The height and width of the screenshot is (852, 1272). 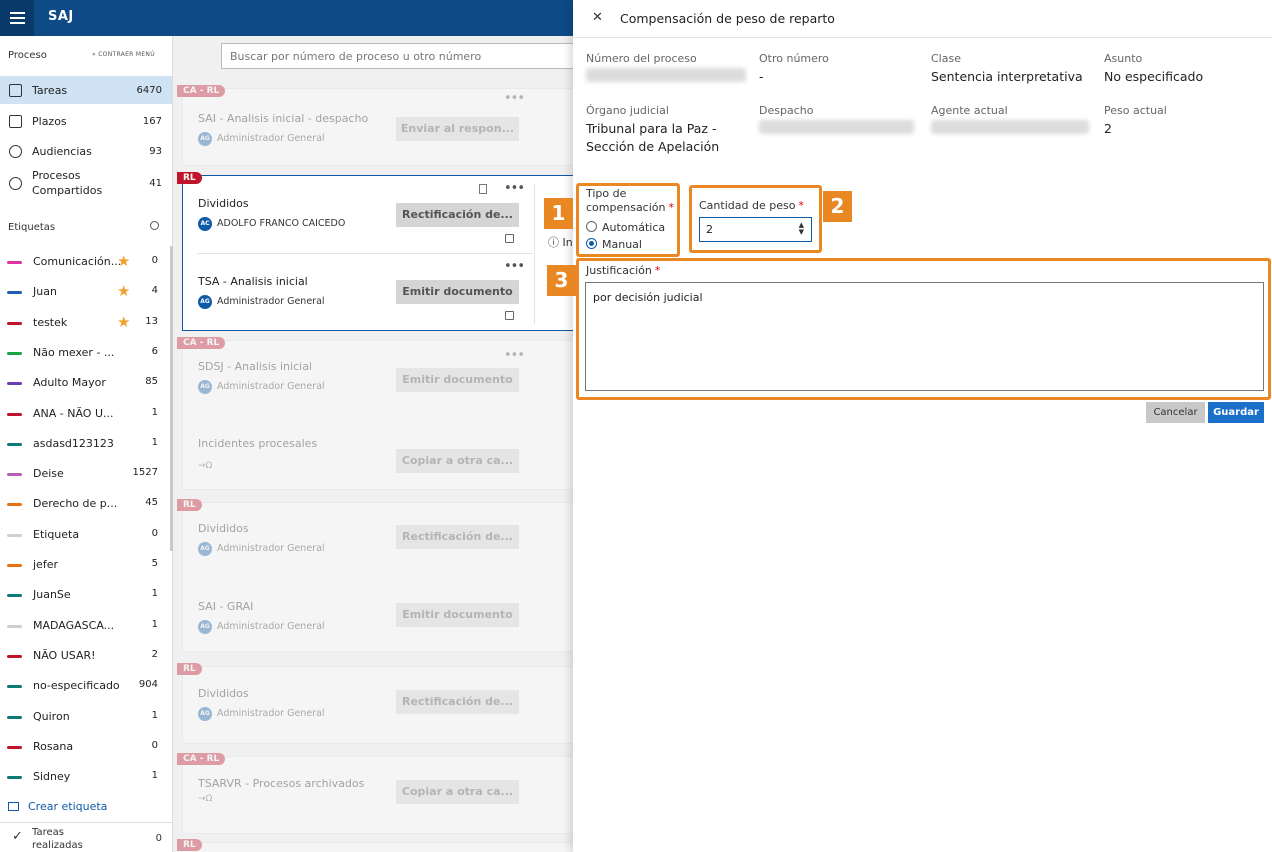 What do you see at coordinates (145, 473) in the screenshot?
I see `tag-count: 1527` at bounding box center [145, 473].